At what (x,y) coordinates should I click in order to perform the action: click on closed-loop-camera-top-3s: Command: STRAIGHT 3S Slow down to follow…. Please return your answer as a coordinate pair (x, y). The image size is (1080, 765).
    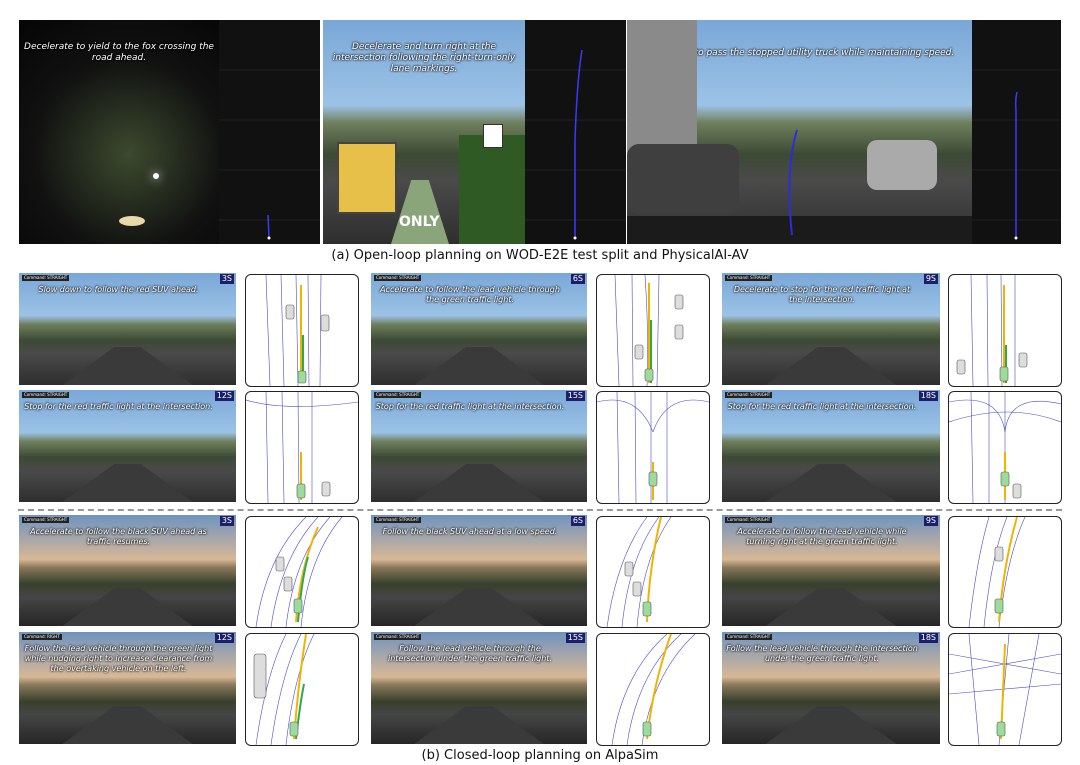
    Looking at the image, I should click on (127, 329).